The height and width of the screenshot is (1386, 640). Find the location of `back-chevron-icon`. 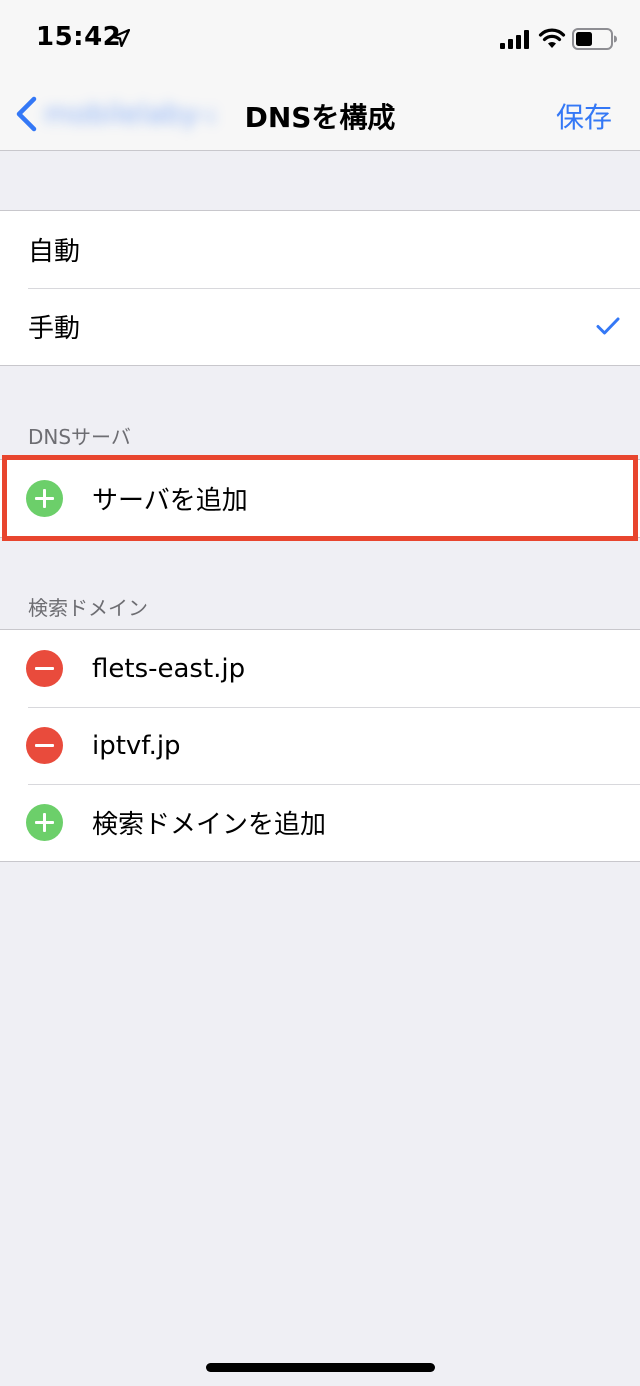

back-chevron-icon is located at coordinates (26, 114).